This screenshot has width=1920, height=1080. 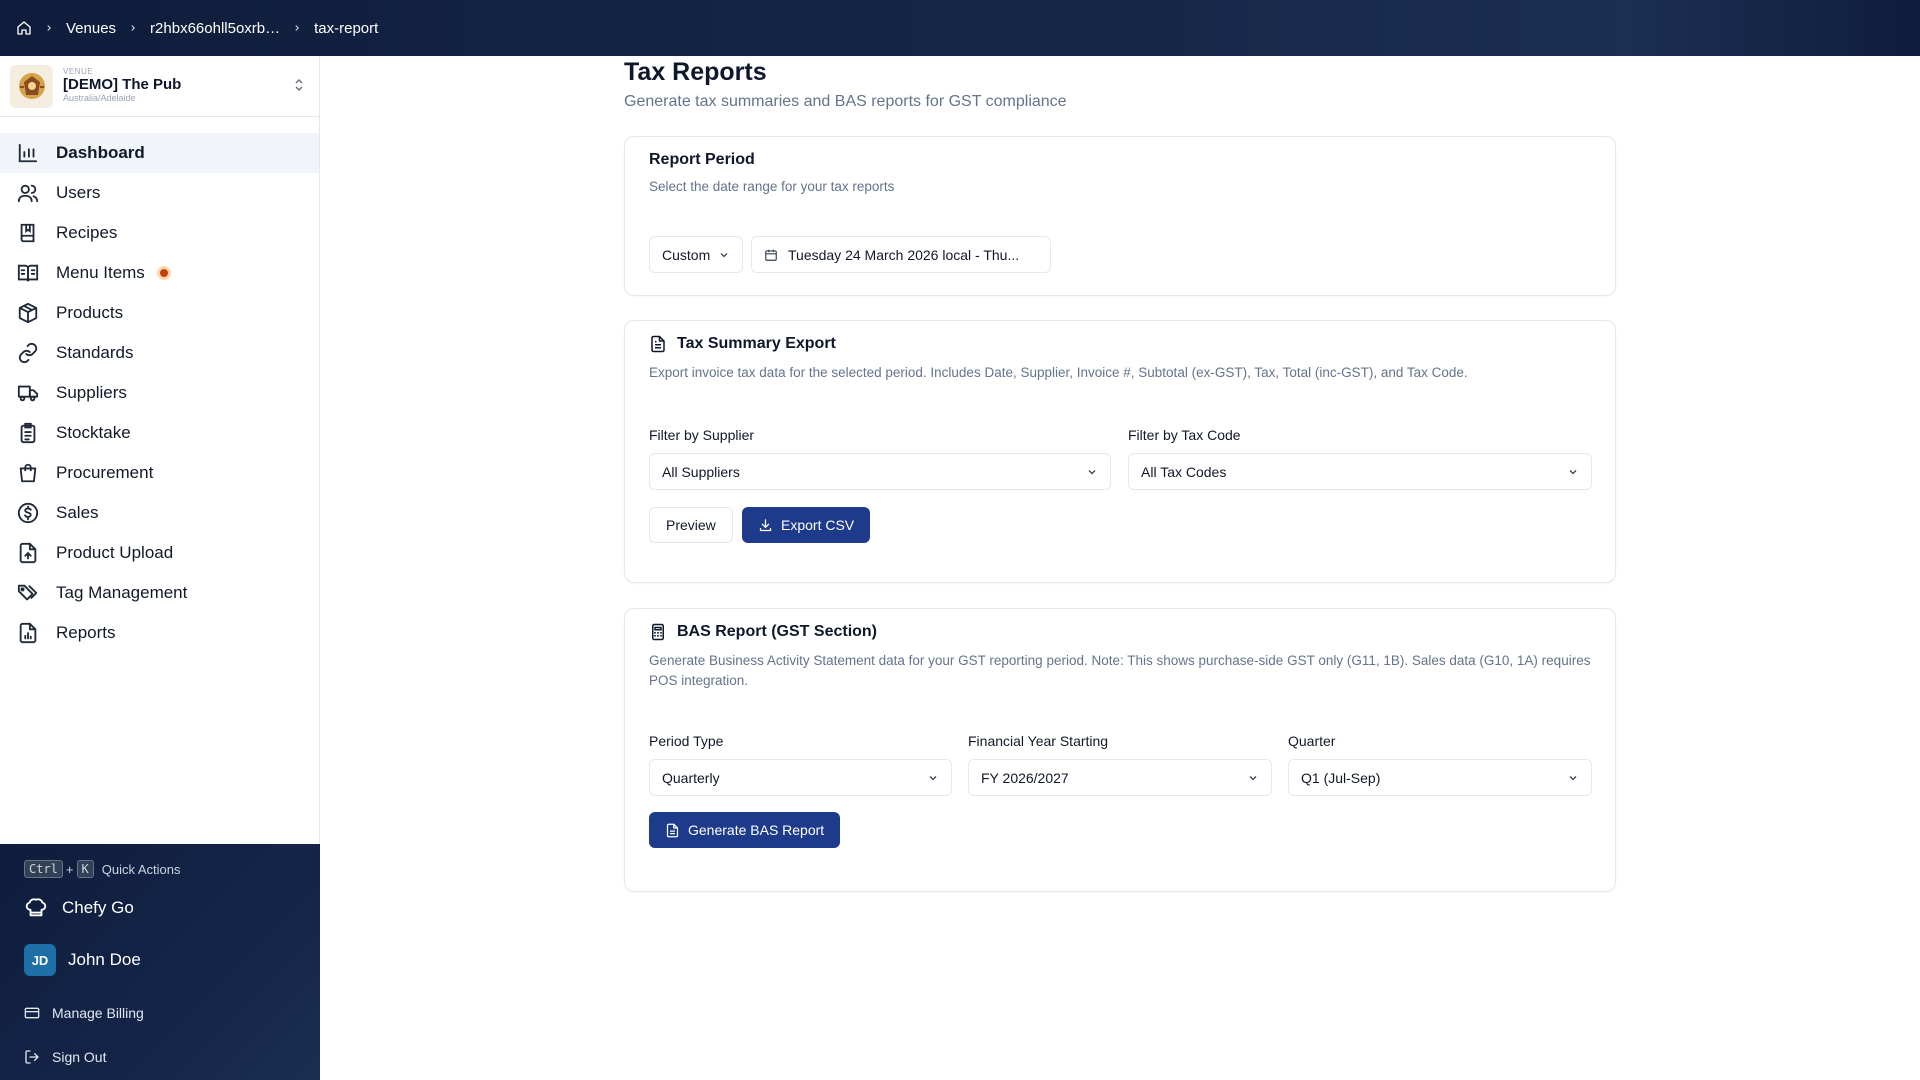 I want to click on bar-chart-icon, so click(x=28, y=153).